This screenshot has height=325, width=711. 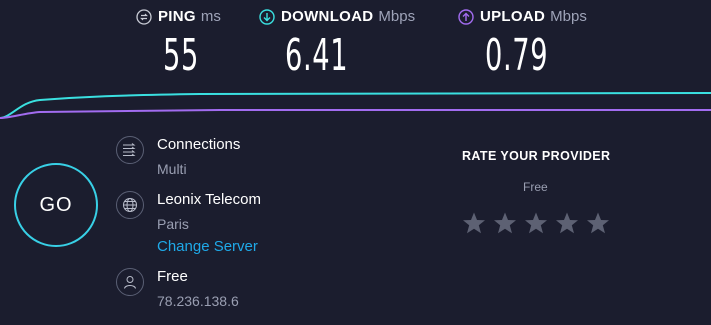 What do you see at coordinates (397, 16) in the screenshot?
I see `download-unit: Mbps` at bounding box center [397, 16].